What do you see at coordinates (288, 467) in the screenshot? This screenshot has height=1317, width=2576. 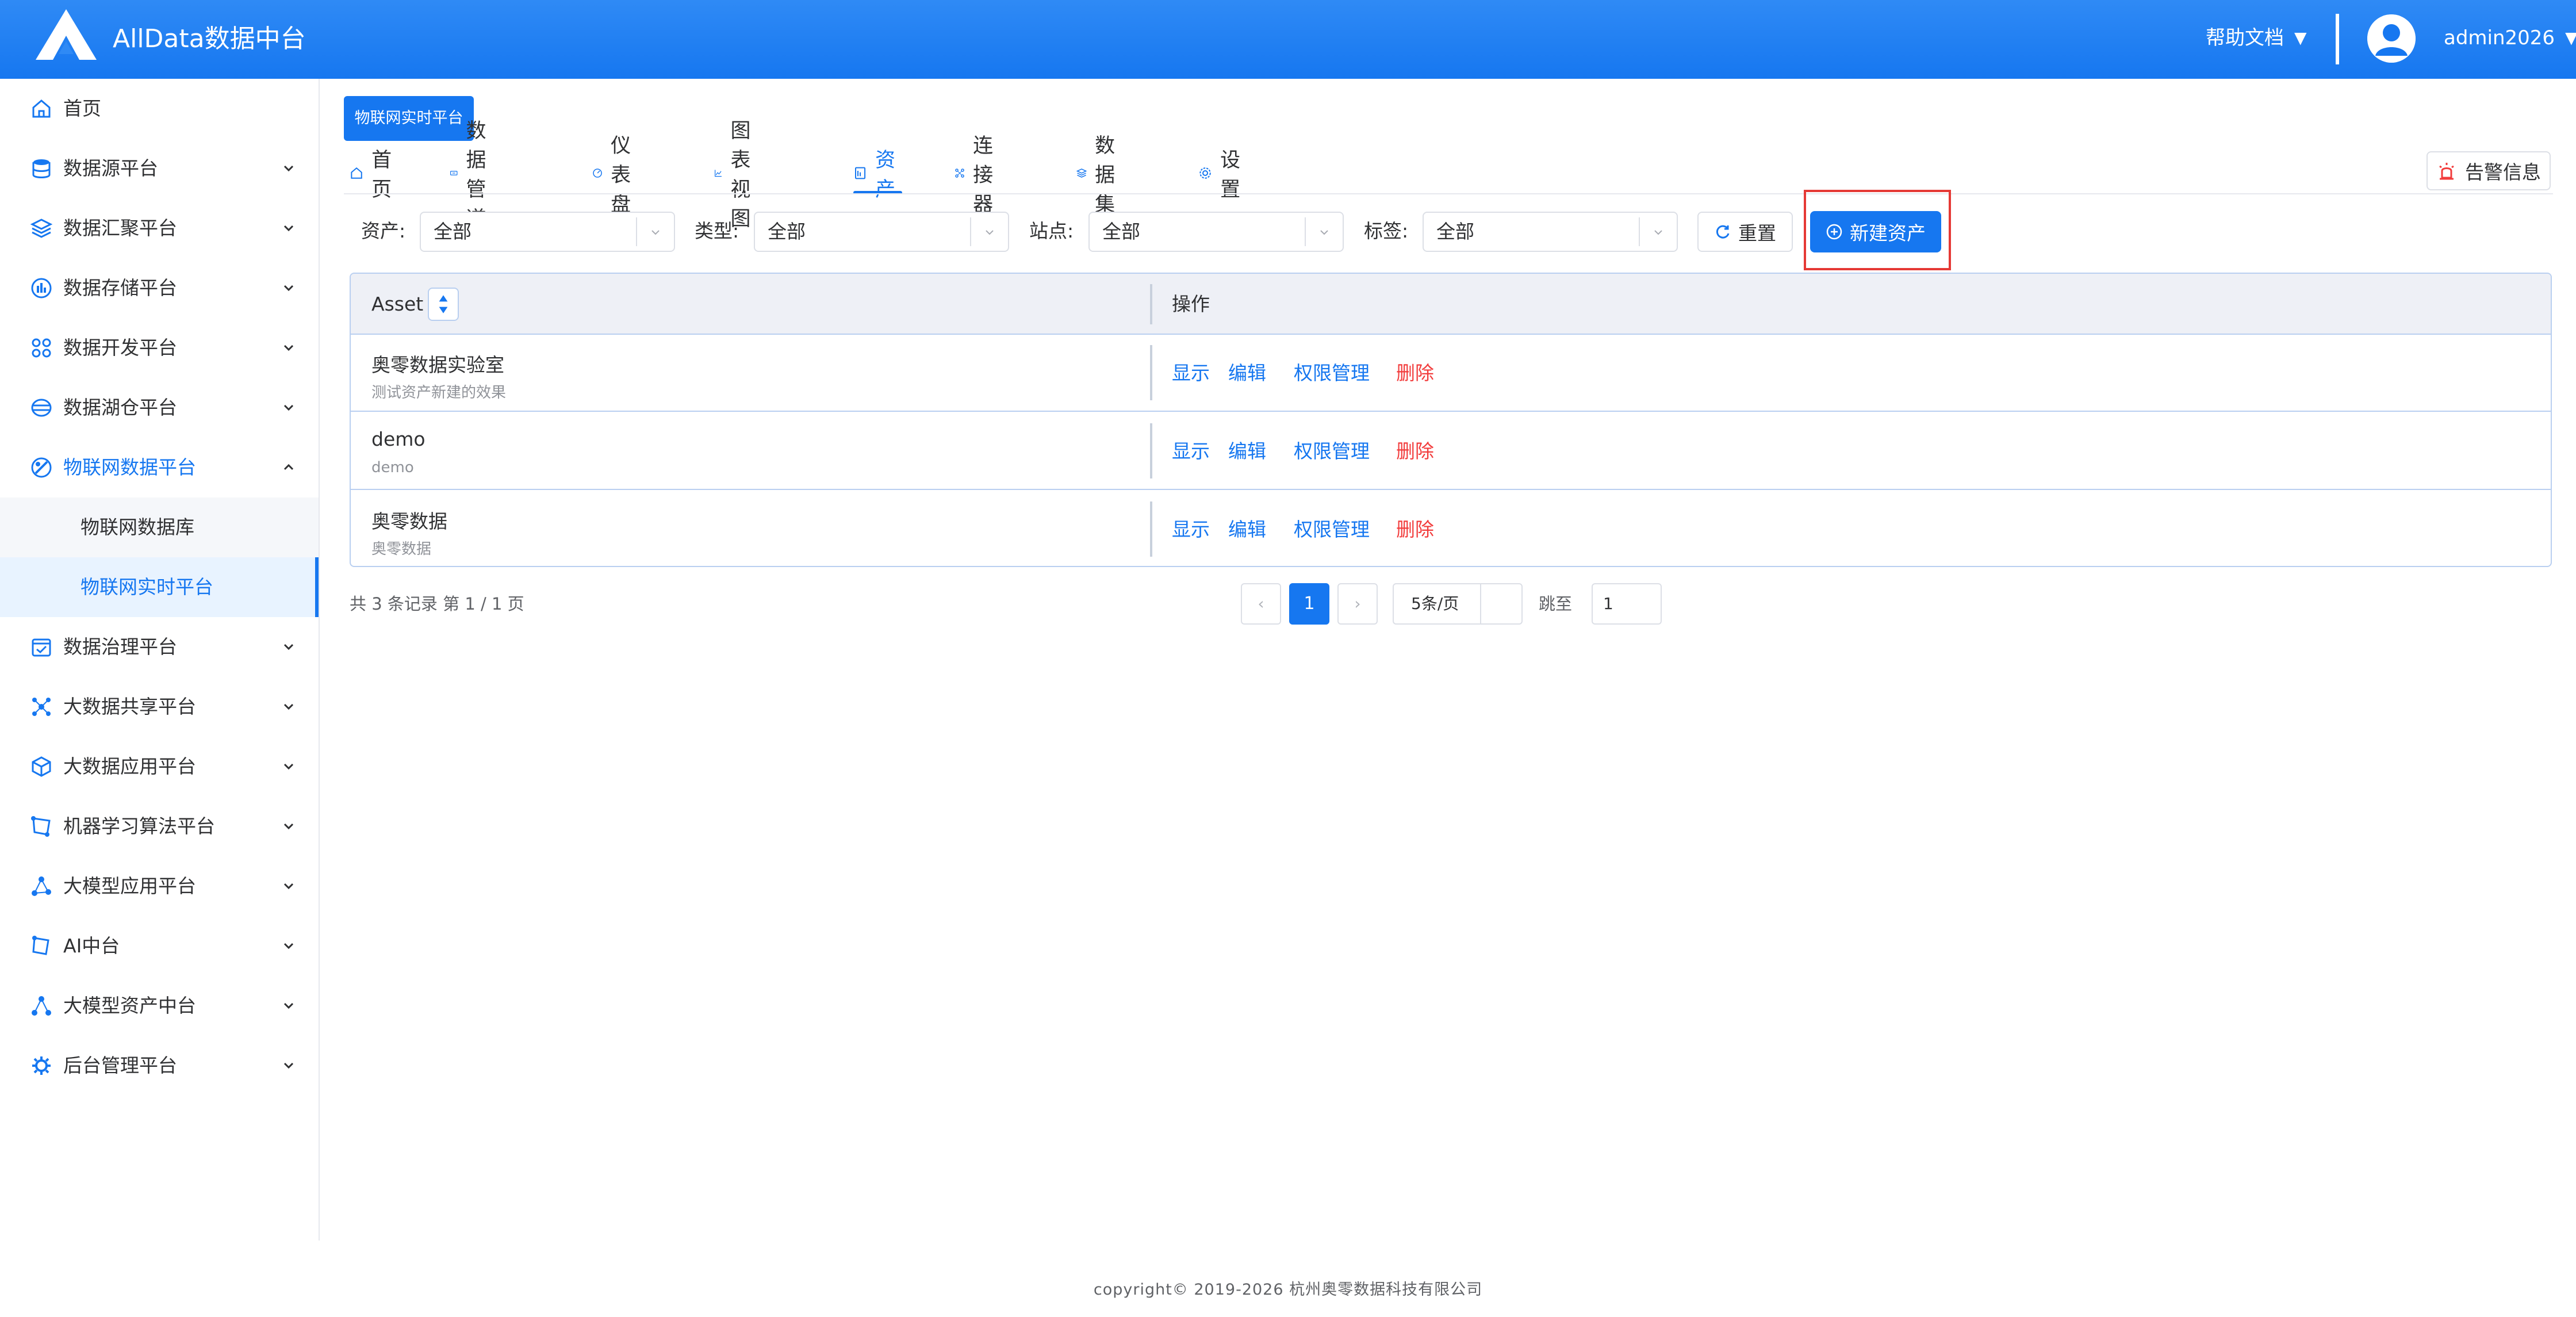 I see `chevron-up-icon` at bounding box center [288, 467].